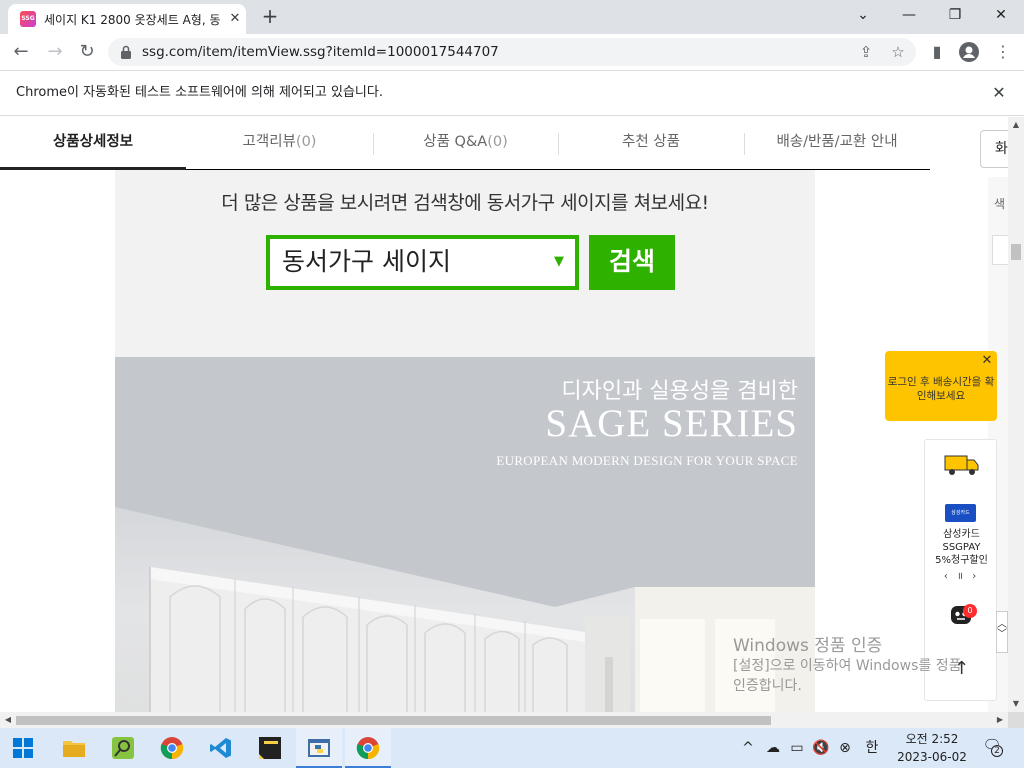 Image resolution: width=1024 pixels, height=768 pixels. I want to click on chevron-down-icon: ︿ ﹀, so click(1002, 632).